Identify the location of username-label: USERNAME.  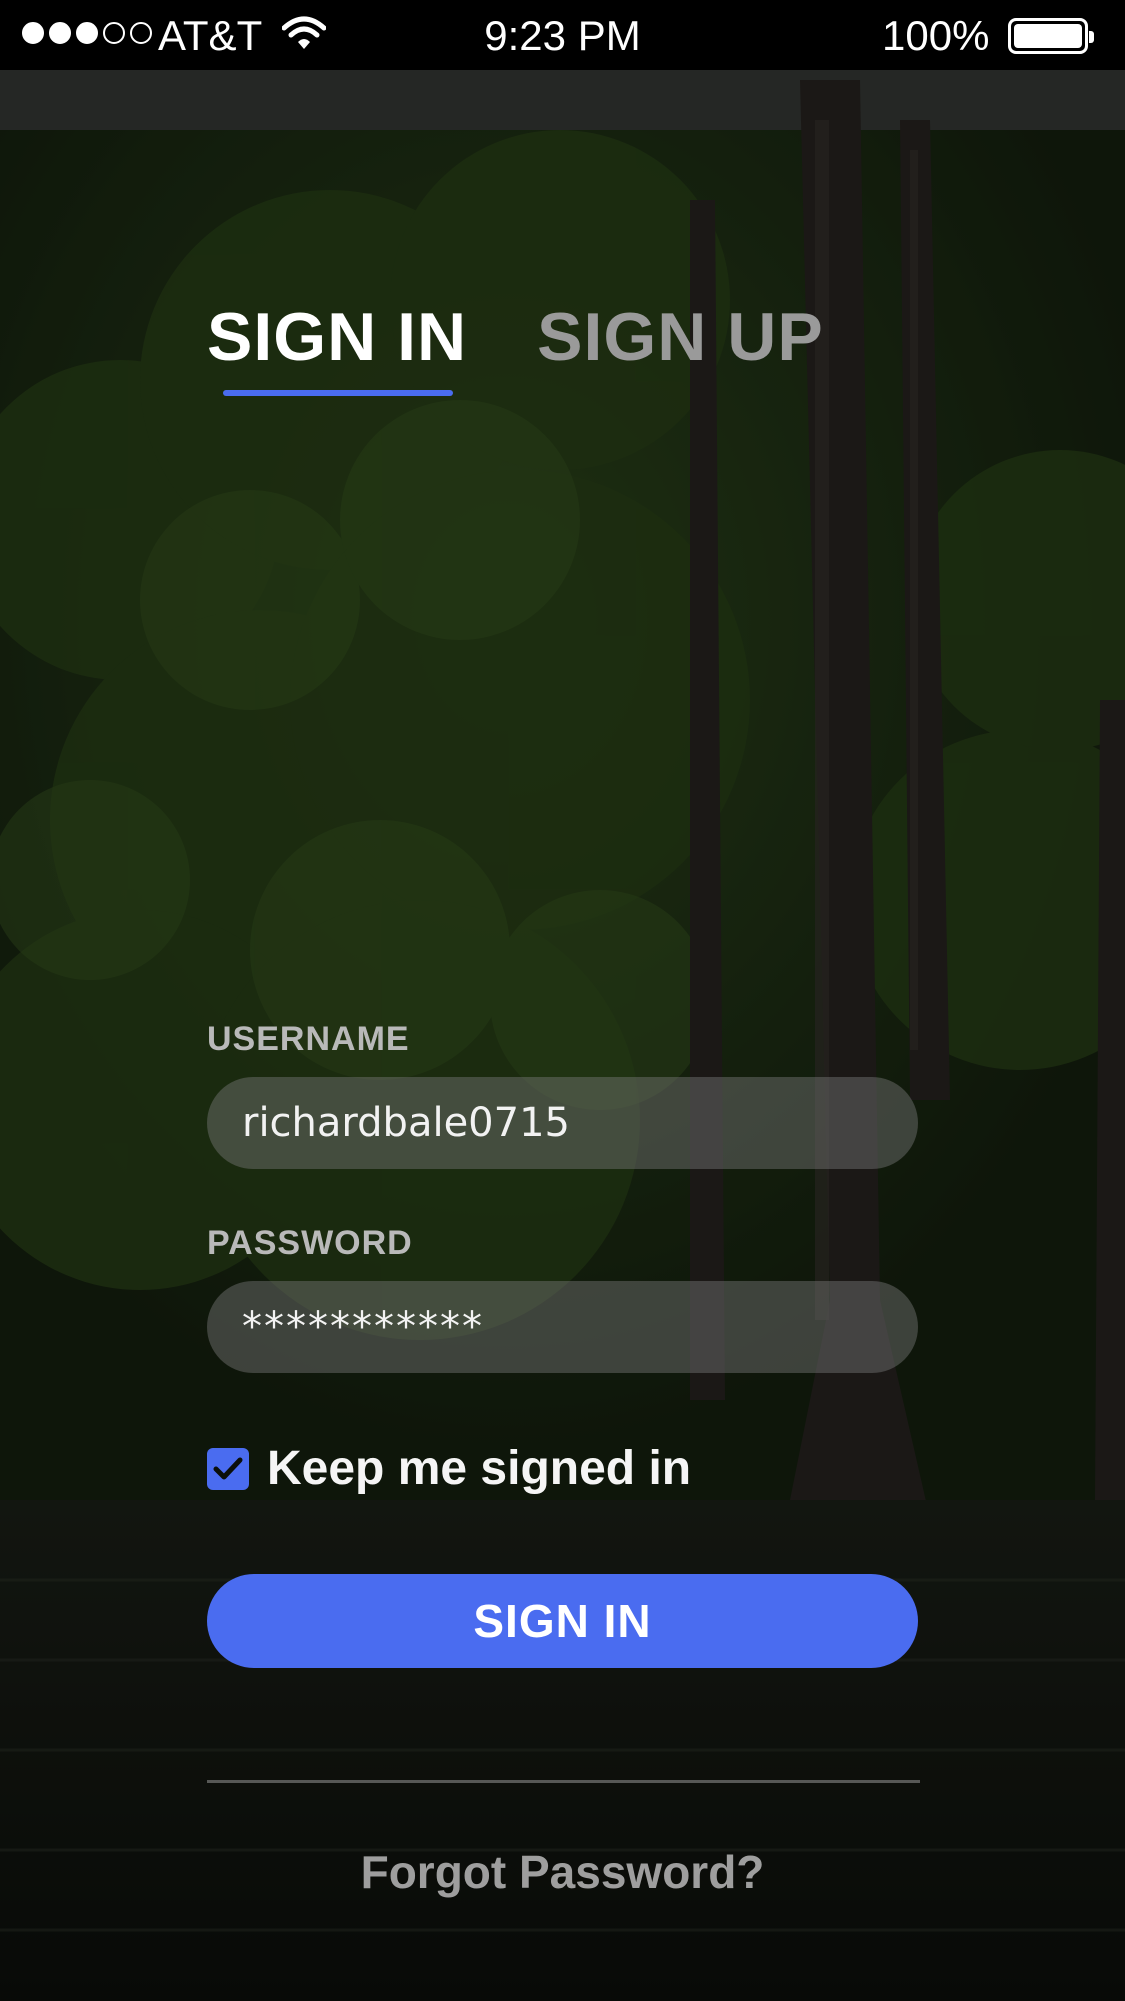
(308, 1039).